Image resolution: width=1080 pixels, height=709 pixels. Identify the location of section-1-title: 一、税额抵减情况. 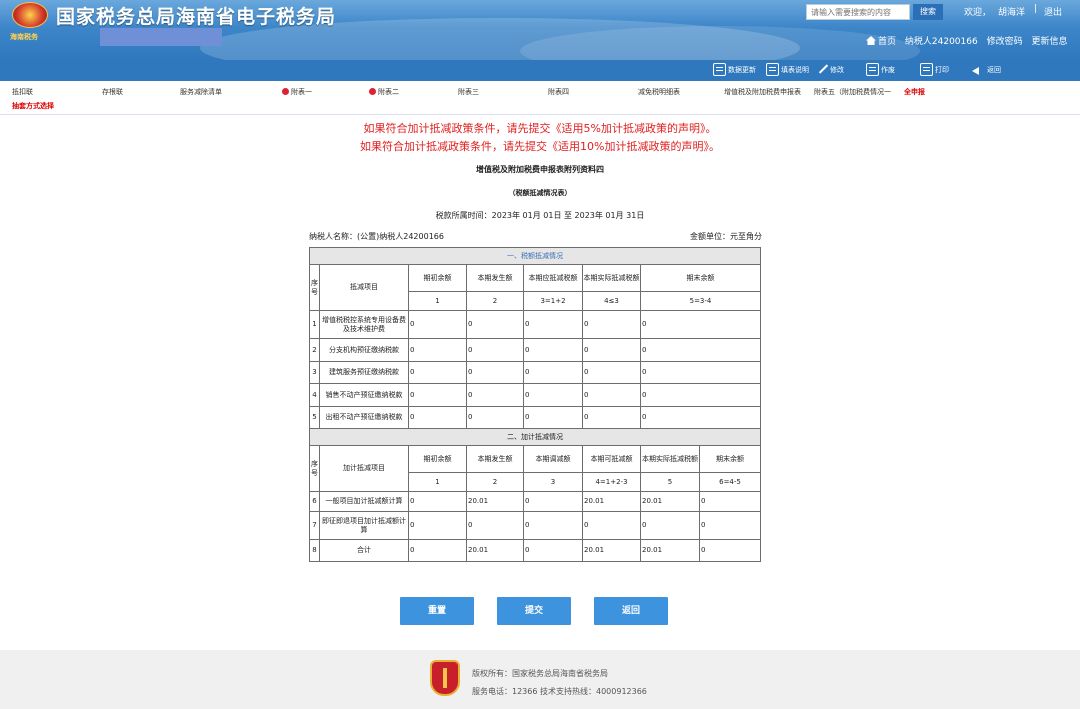
(535, 256).